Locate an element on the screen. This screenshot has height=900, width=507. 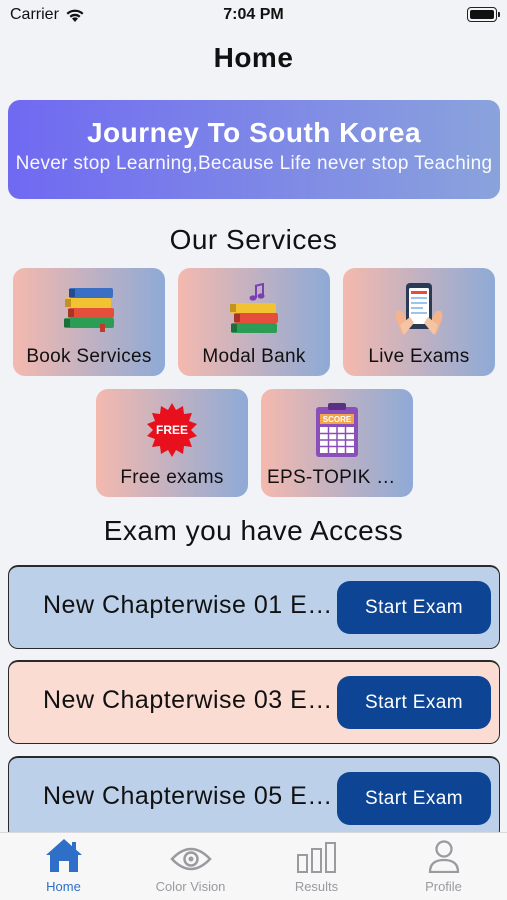
exam-title: New Chapterwise 05 Exam is located at coordinates (189, 796).